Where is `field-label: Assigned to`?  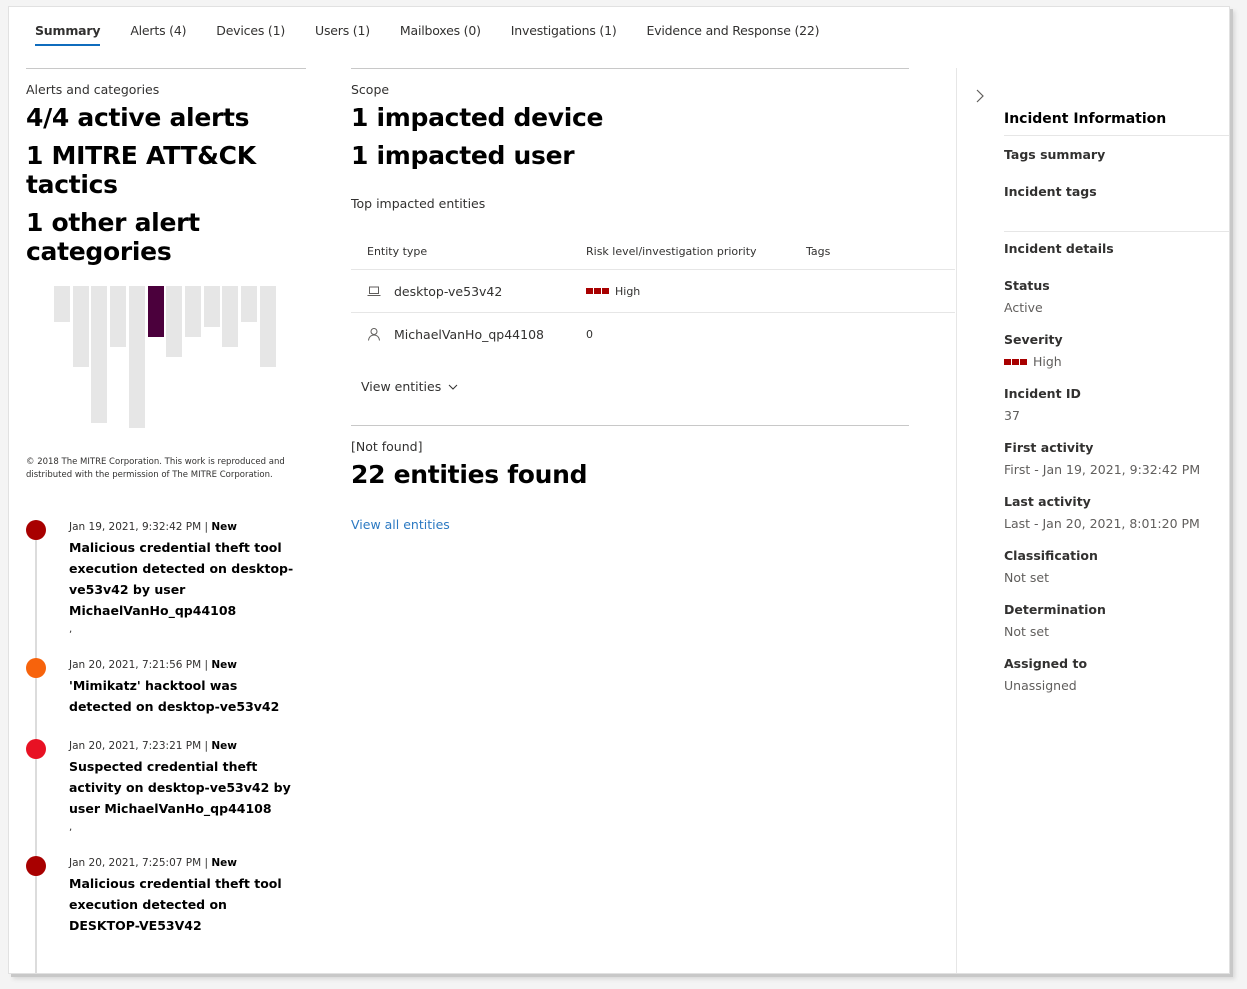
field-label: Assigned to is located at coordinates (1046, 663).